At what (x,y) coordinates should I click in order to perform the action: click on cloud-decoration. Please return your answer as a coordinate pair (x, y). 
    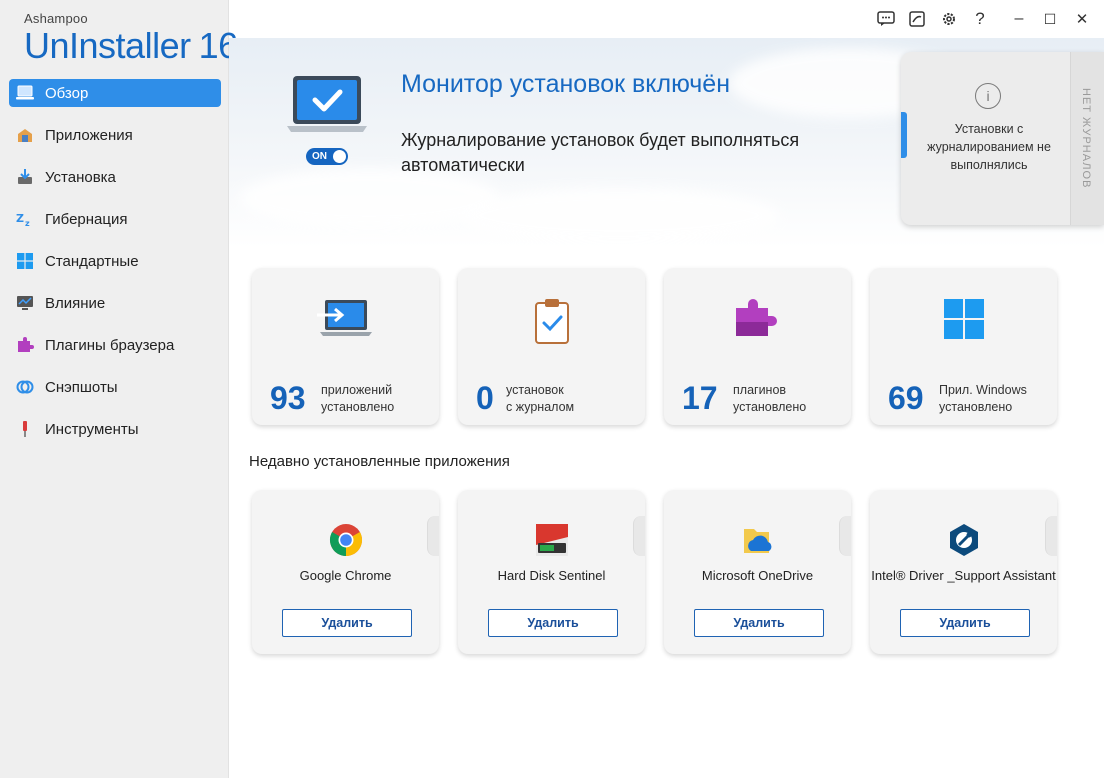
    Looking at the image, I should click on (619, 215).